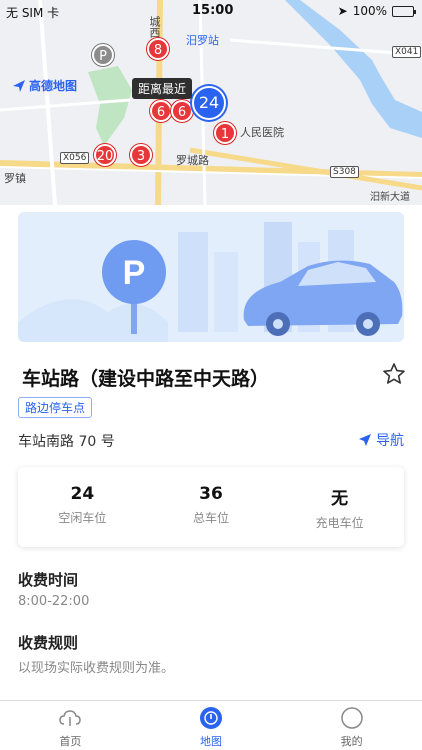 This screenshot has height=750, width=422. What do you see at coordinates (55, 407) in the screenshot?
I see `parking-type-tag: 路边停车点` at bounding box center [55, 407].